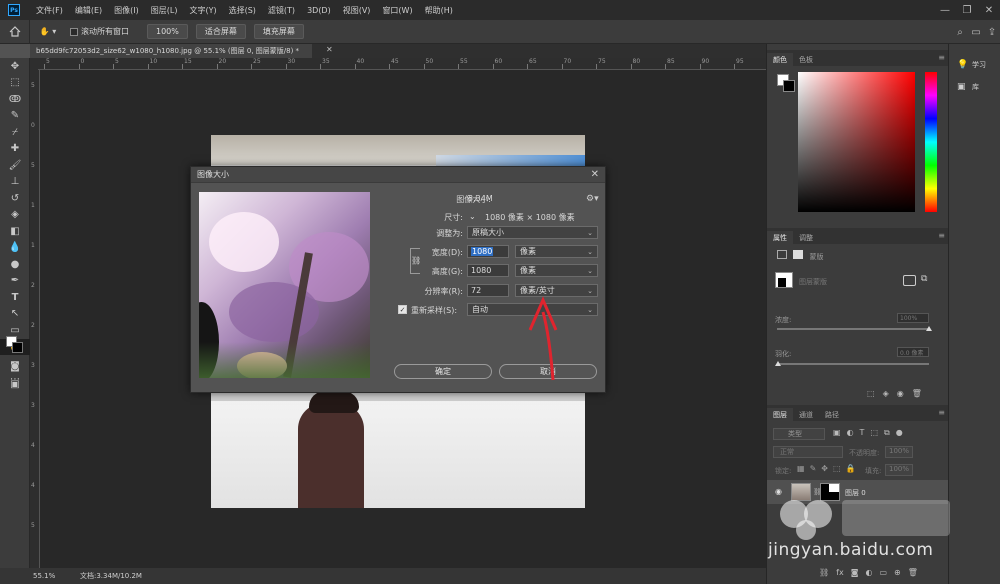 Image resolution: width=1000 pixels, height=584 pixels. Describe the element at coordinates (913, 572) in the screenshot. I see `delete-layer-icon: 🗑` at that location.